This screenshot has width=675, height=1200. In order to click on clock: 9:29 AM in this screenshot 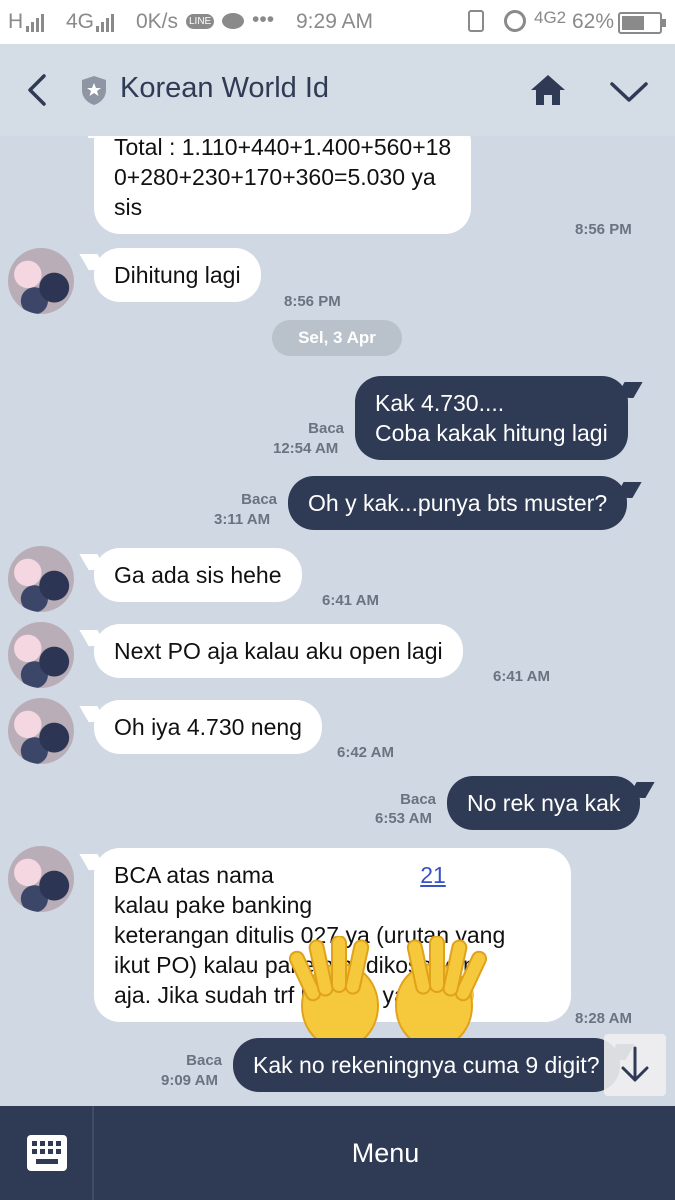, I will do `click(335, 21)`.